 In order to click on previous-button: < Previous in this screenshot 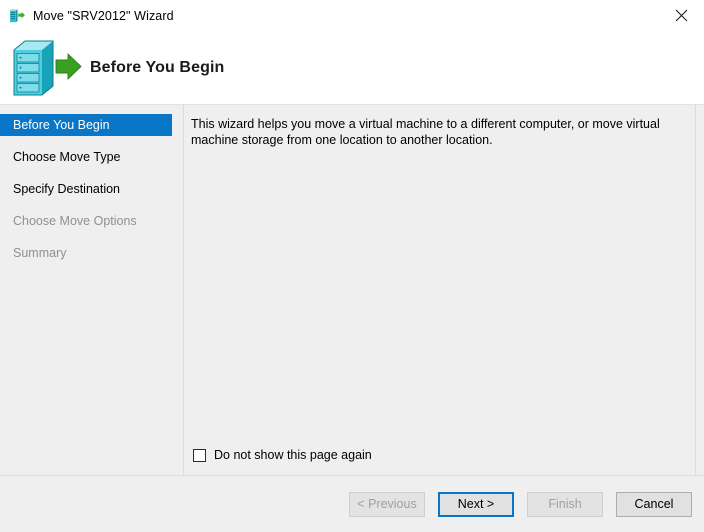, I will do `click(387, 504)`.